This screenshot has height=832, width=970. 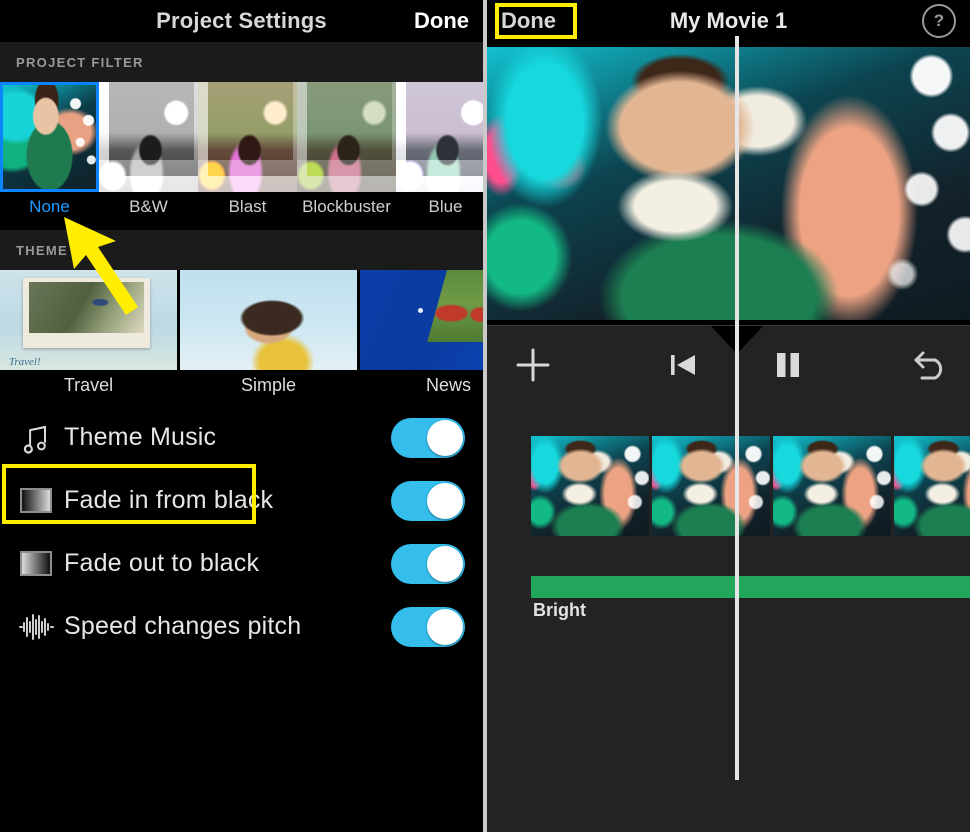 I want to click on music-note-icon, so click(x=36, y=438).